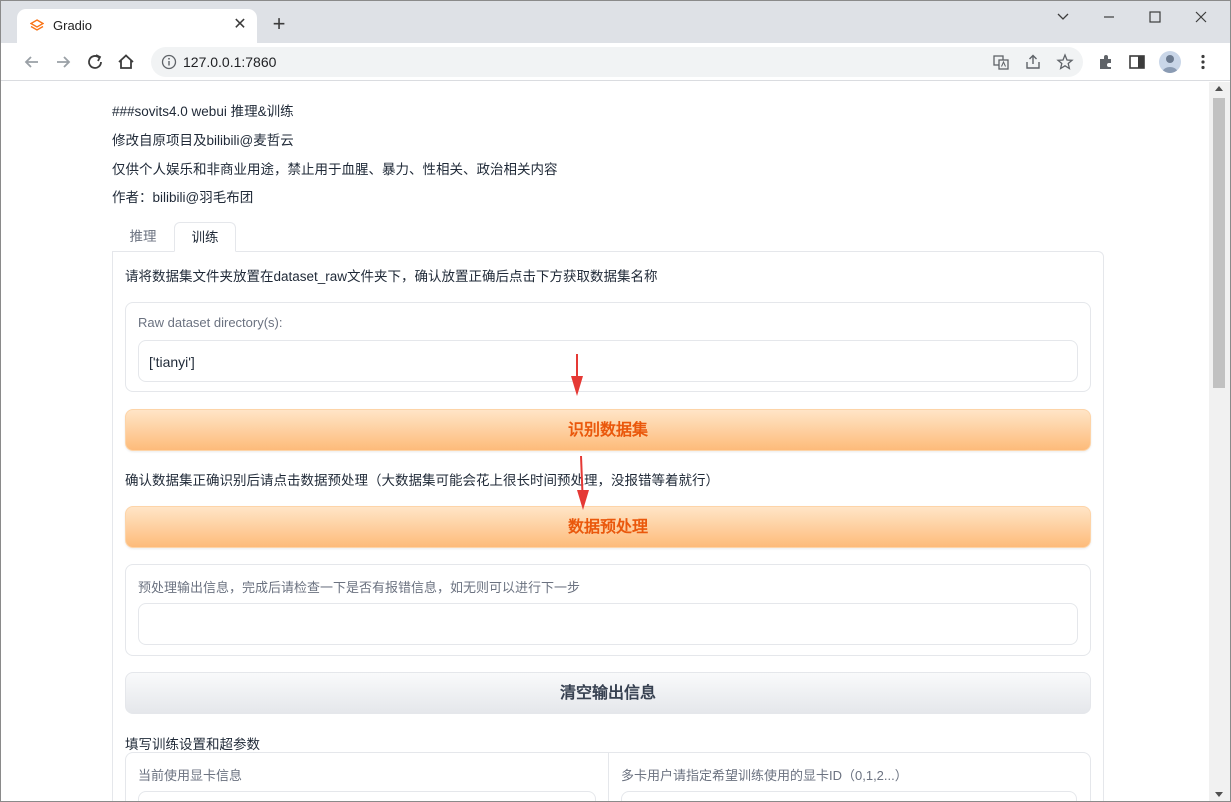 This screenshot has height=802, width=1231. Describe the element at coordinates (279, 24) in the screenshot. I see `new-tab-button: +` at that location.